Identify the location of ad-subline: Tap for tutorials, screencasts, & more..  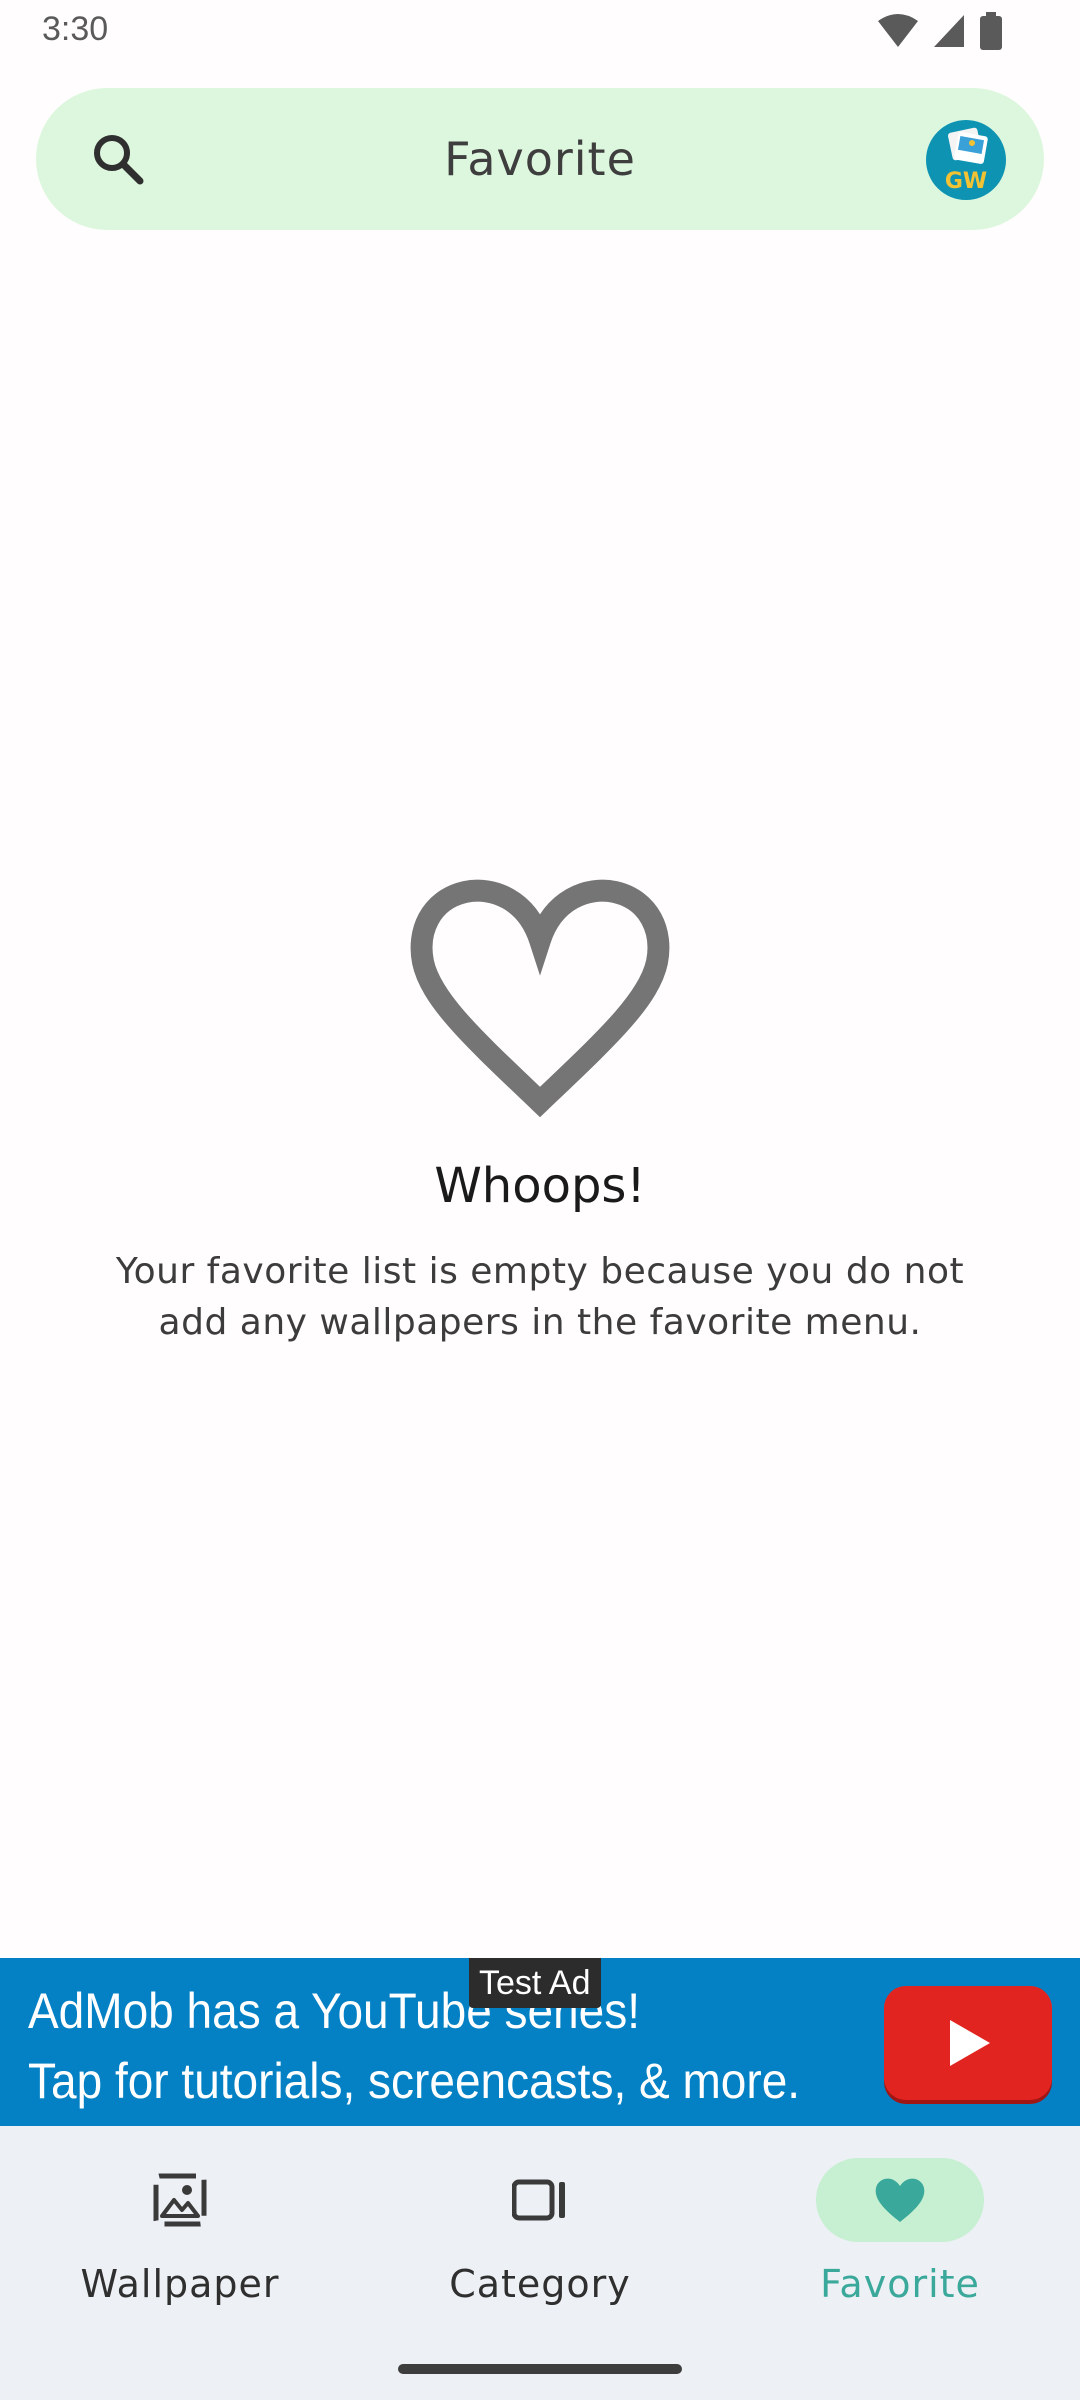
(414, 2081).